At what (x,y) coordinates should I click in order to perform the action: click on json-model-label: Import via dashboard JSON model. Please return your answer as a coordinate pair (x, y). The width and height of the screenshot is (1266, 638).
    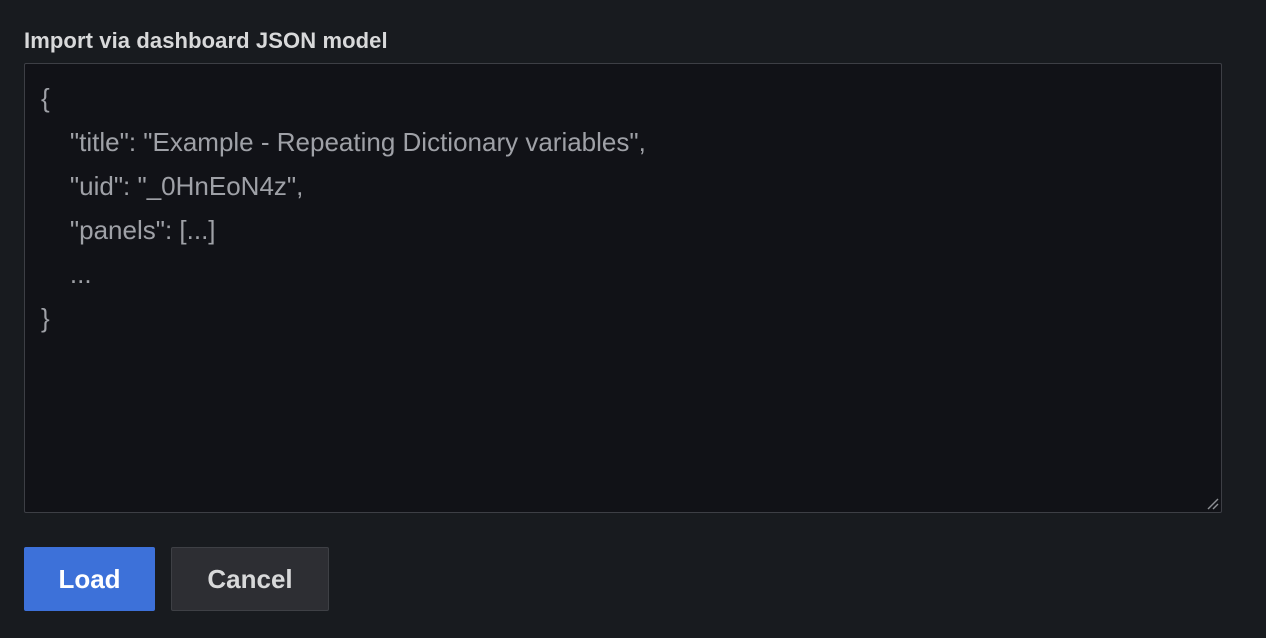
    Looking at the image, I should click on (206, 40).